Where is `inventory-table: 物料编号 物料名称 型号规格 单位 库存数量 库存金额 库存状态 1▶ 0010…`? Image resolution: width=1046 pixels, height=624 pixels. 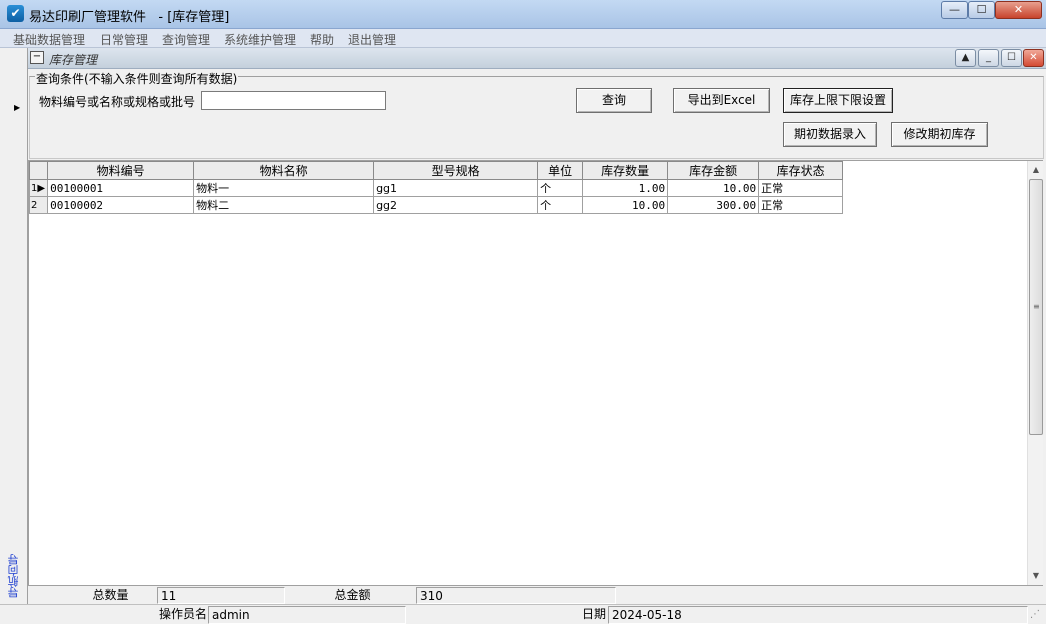
inventory-table: 物料编号 物料名称 型号规格 单位 库存数量 库存金额 库存状态 1▶ 0010… is located at coordinates (436, 187).